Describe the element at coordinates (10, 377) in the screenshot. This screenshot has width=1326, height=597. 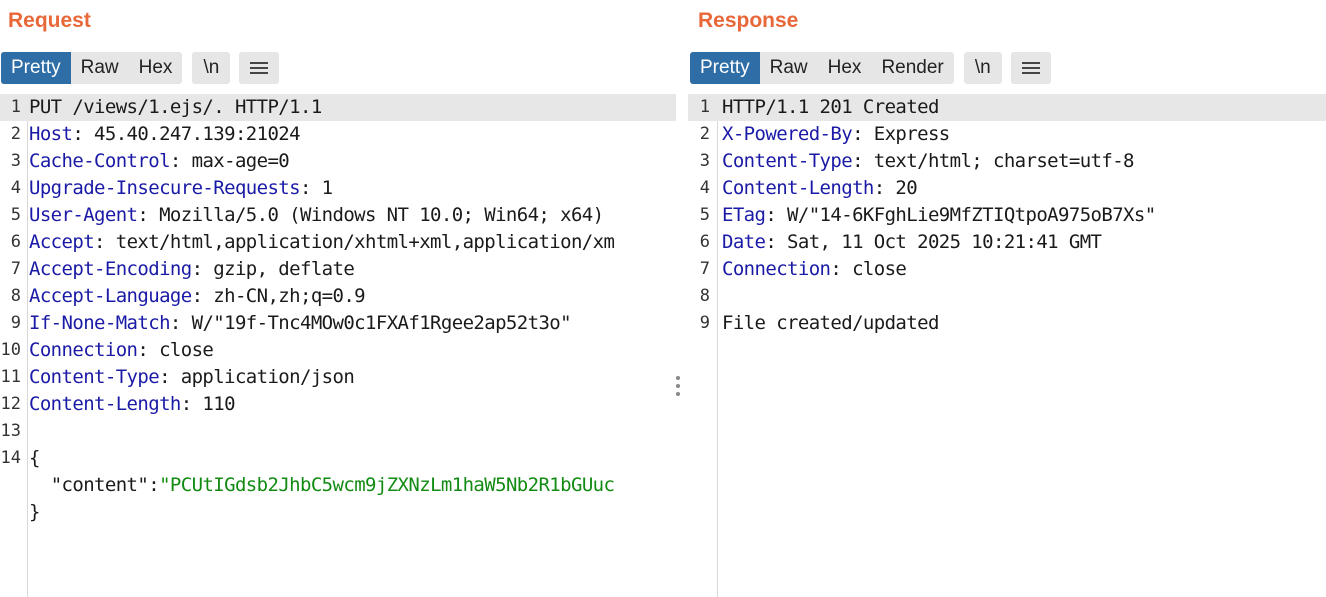
I see `line-number: 11` at that location.